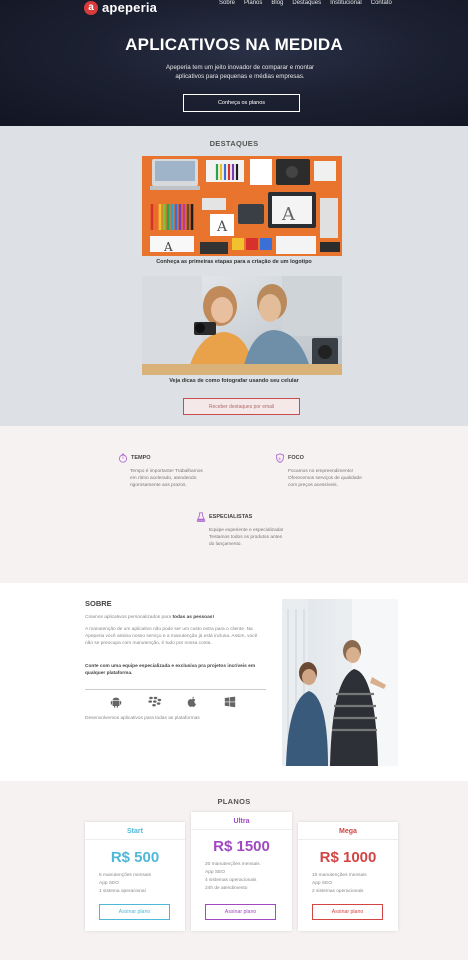 Image resolution: width=468 pixels, height=960 pixels. I want to click on planos-title: PLANOS, so click(234, 801).